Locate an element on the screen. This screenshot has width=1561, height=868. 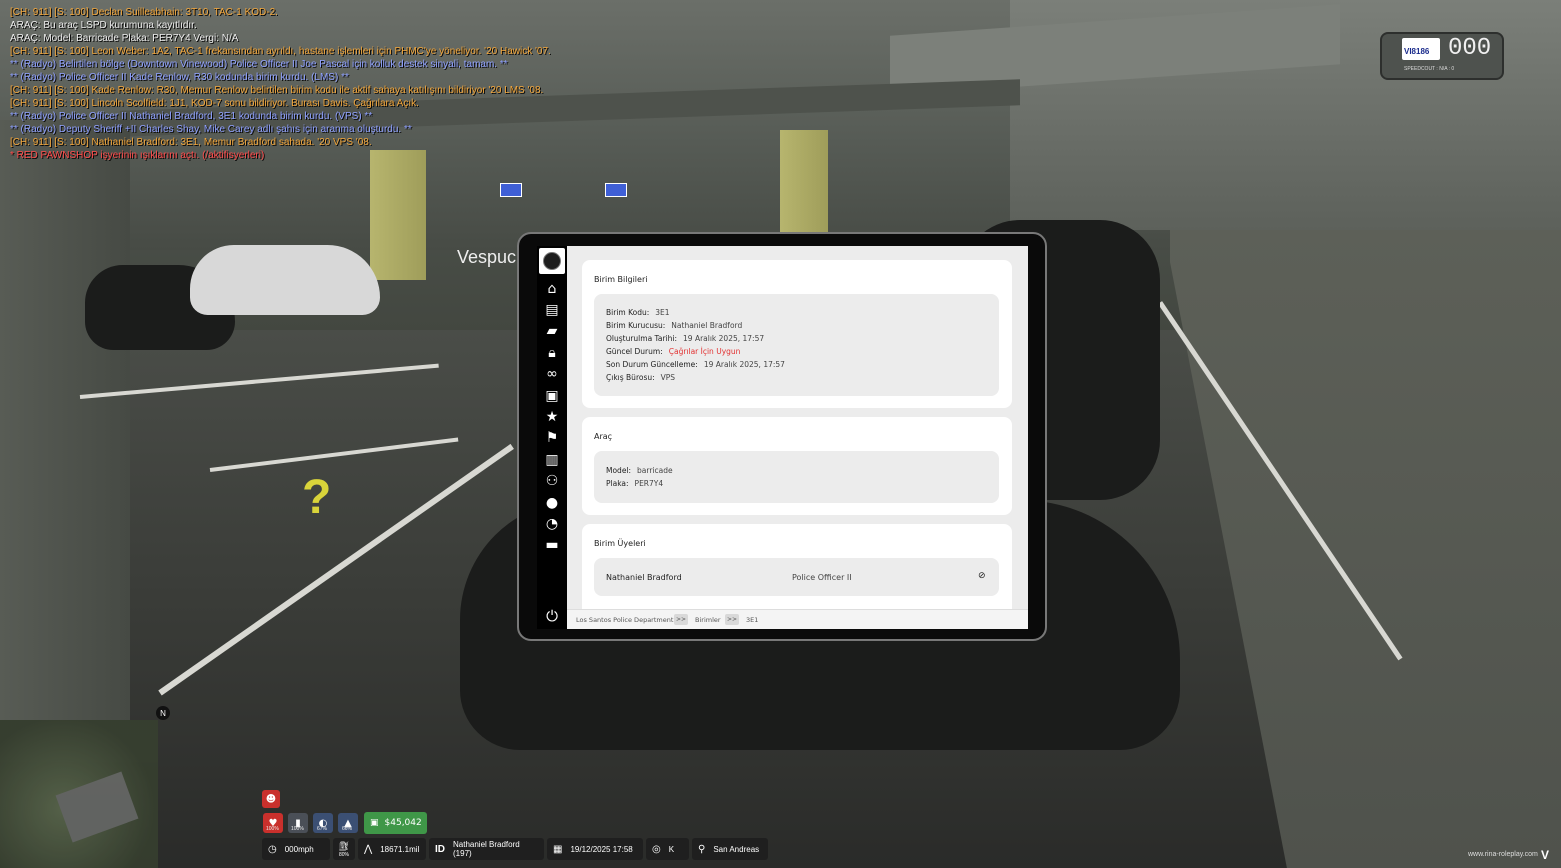
star-icon: ★ is located at coordinates (552, 416).